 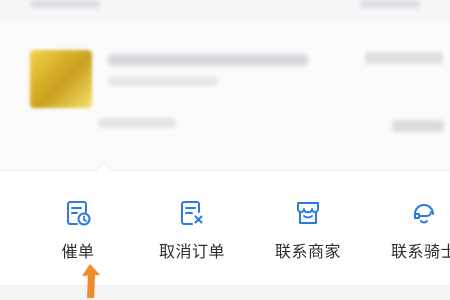 I want to click on item-note-blurred, so click(x=137, y=123).